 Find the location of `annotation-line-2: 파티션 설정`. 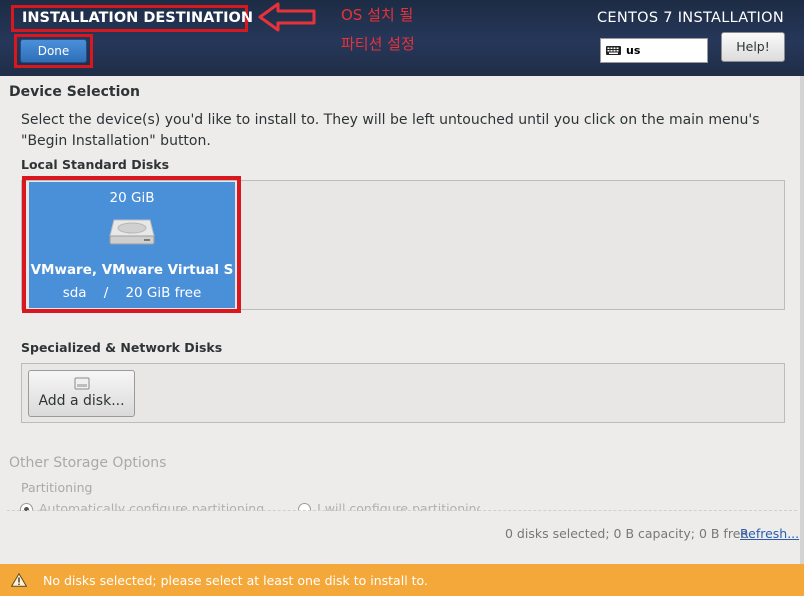

annotation-line-2: 파티션 설정 is located at coordinates (378, 44).